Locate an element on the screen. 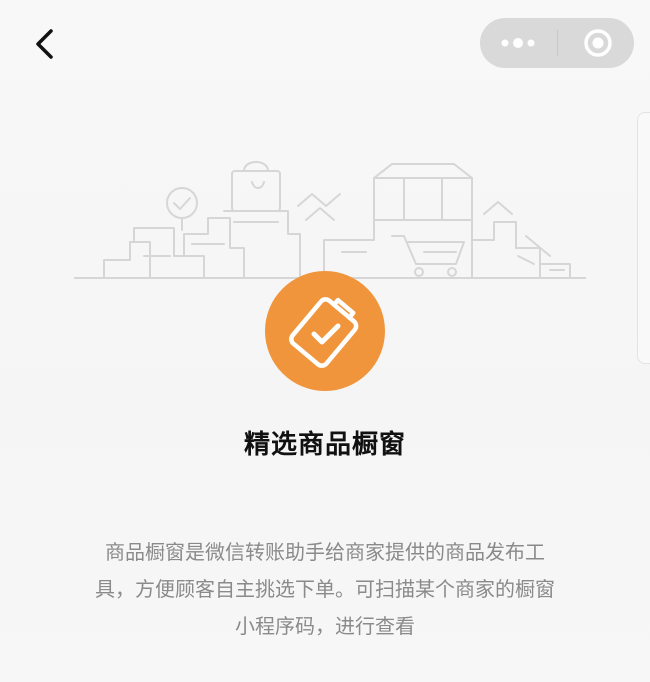 The height and width of the screenshot is (682, 650). clipboard-check-icon is located at coordinates (324, 332).